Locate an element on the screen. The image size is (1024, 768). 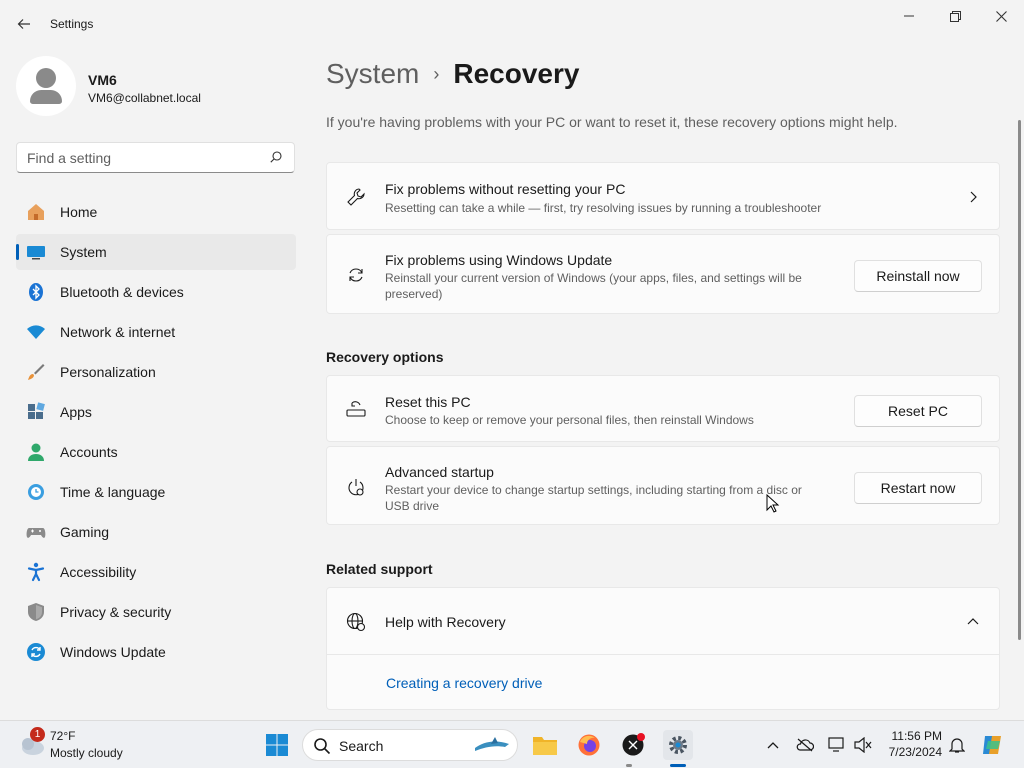
breadcrumb: System › Recovery is located at coordinates (452, 74).